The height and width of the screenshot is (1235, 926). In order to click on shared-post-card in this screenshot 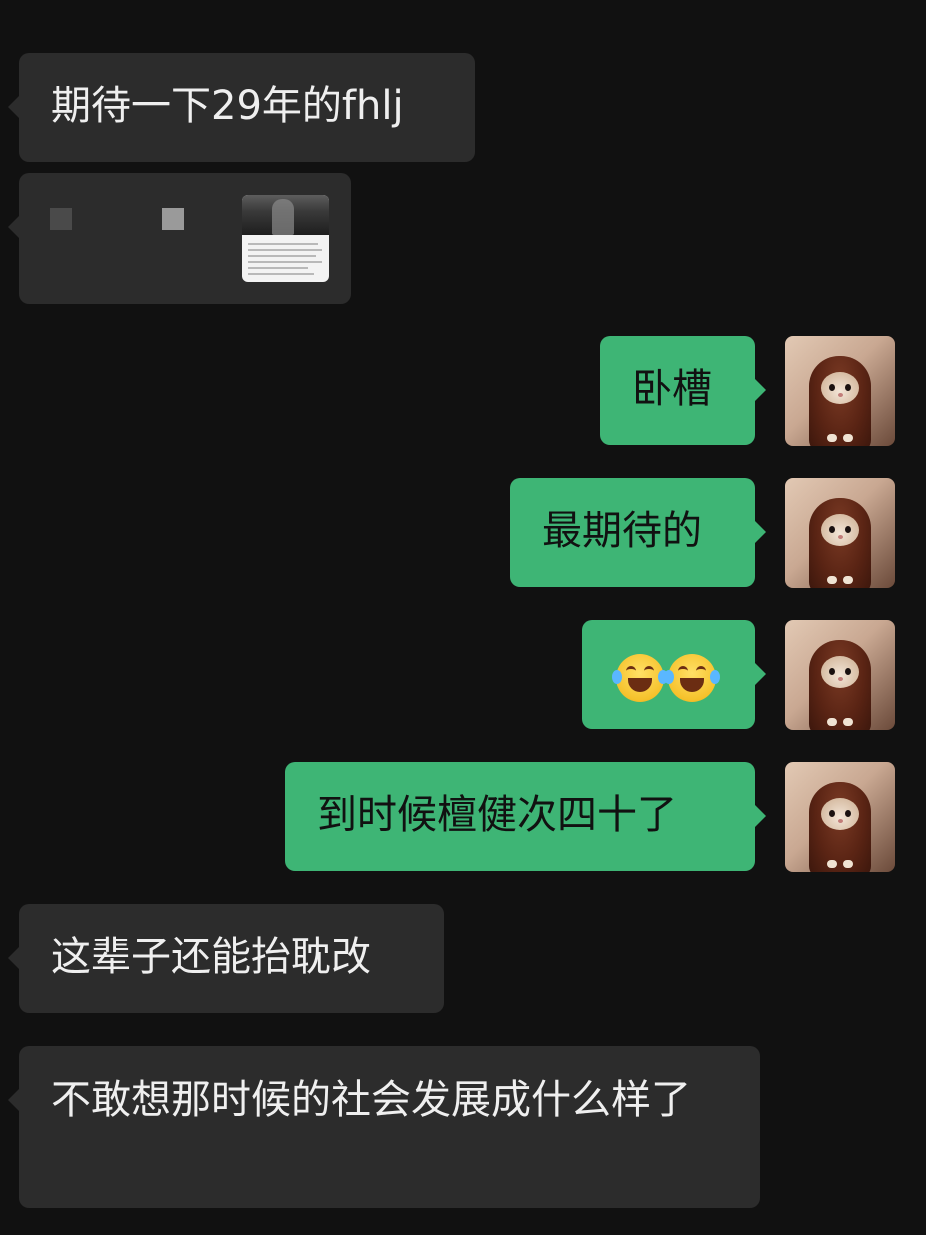, I will do `click(179, 238)`.